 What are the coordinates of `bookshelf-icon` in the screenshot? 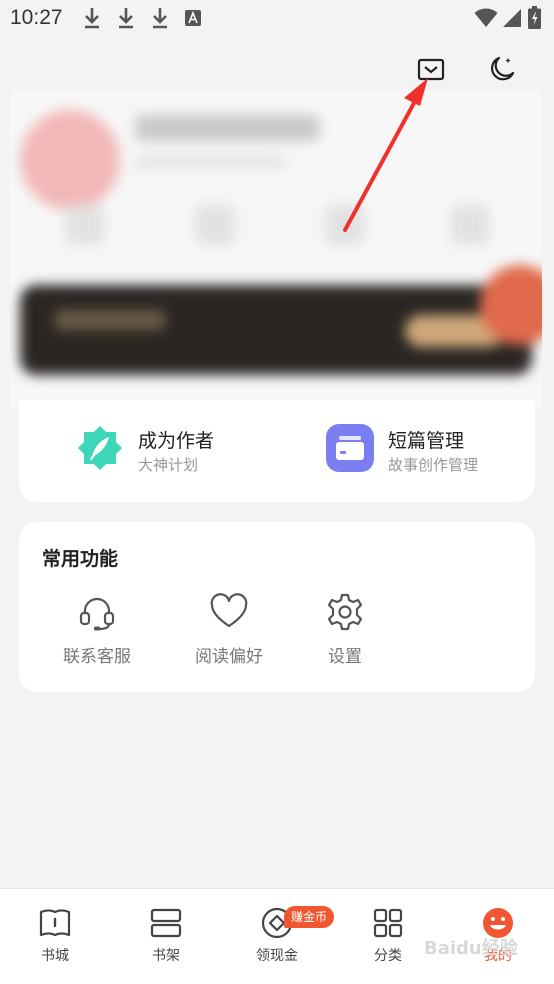 It's located at (166, 923).